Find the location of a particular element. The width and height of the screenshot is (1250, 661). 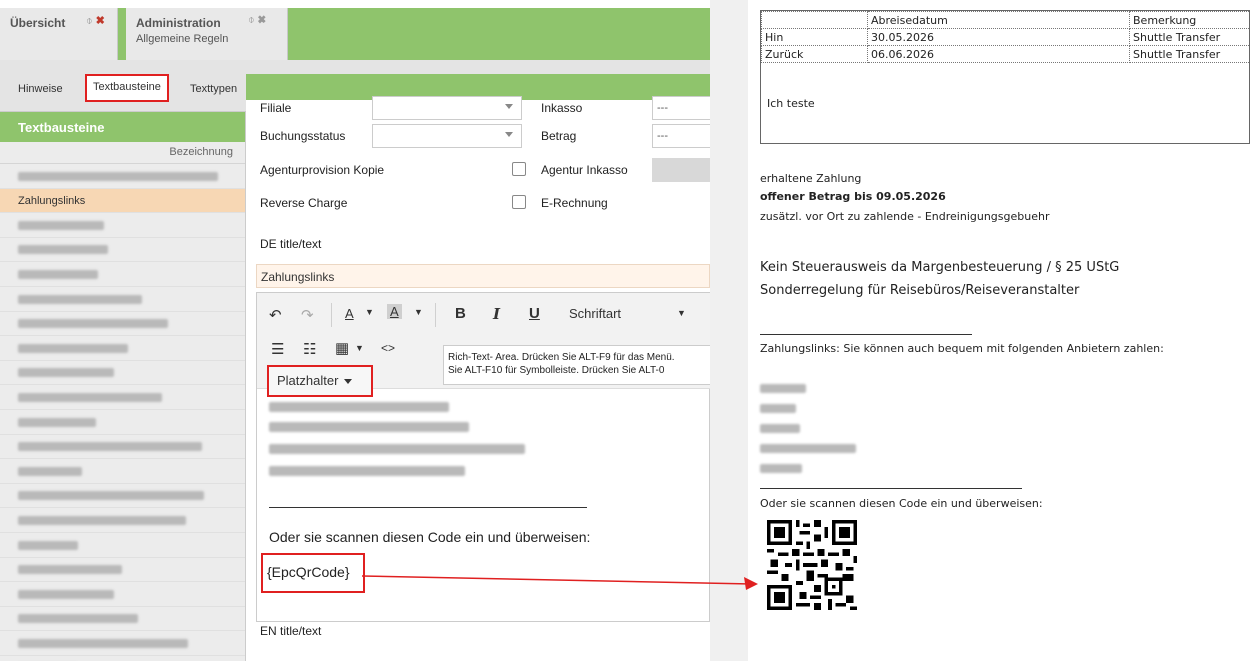

filiale-select is located at coordinates (447, 108).